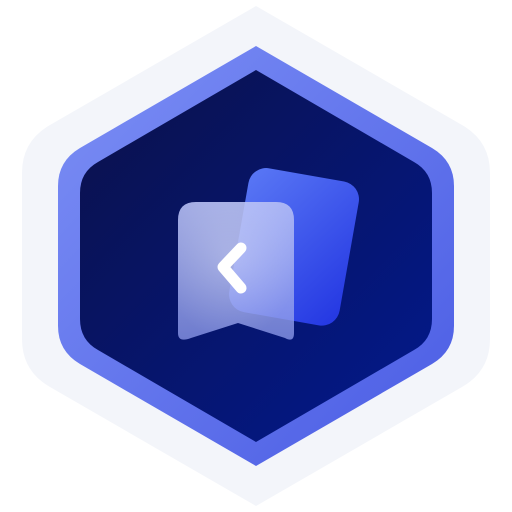  Describe the element at coordinates (236, 271) in the screenshot. I see `bookmark-icon` at that location.